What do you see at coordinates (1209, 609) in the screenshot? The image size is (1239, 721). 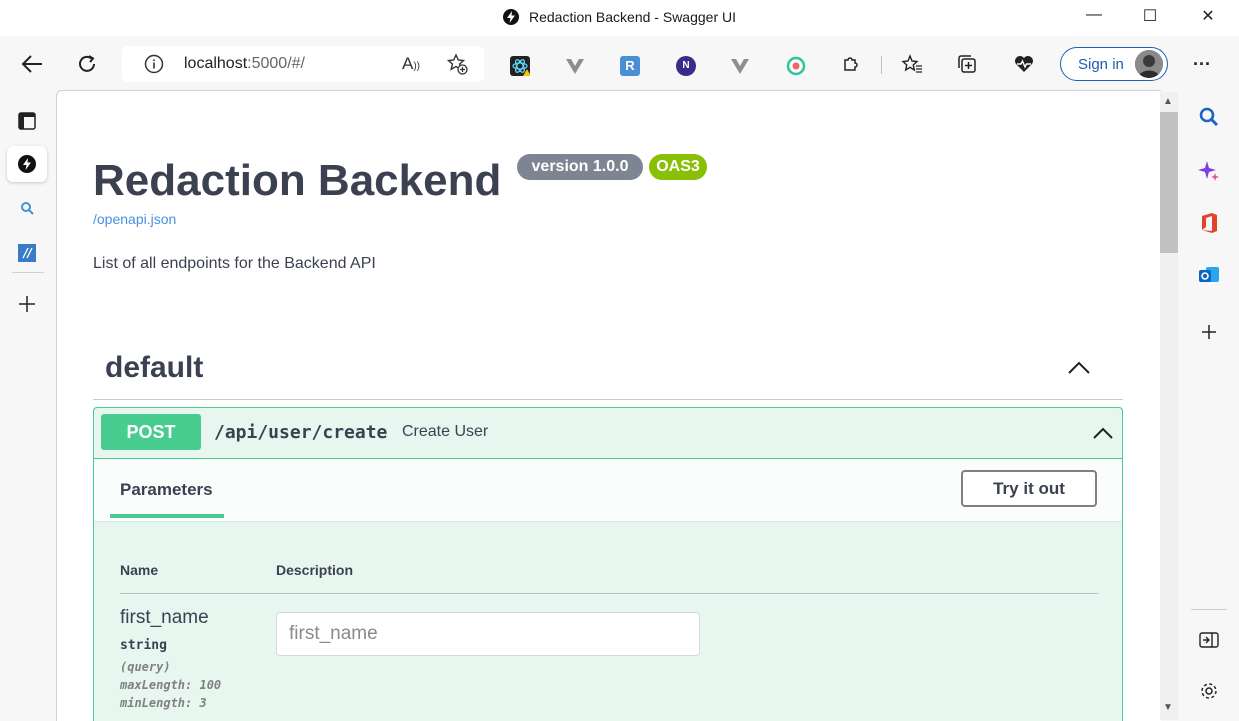 I see `right-sidebar-divider` at bounding box center [1209, 609].